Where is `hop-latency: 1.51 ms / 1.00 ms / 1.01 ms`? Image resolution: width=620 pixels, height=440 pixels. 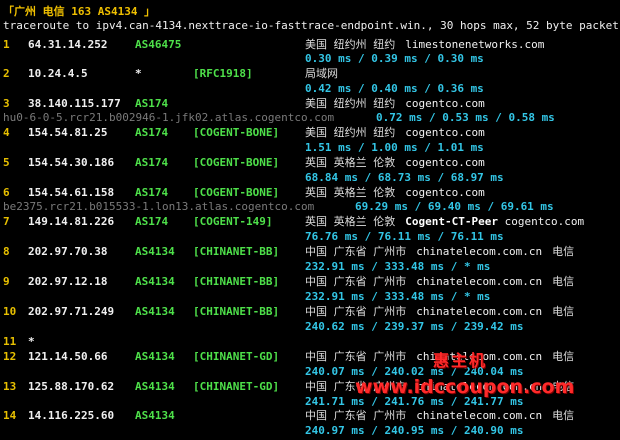
hop-latency: 1.51 ms / 1.00 ms / 1.01 ms is located at coordinates (394, 147).